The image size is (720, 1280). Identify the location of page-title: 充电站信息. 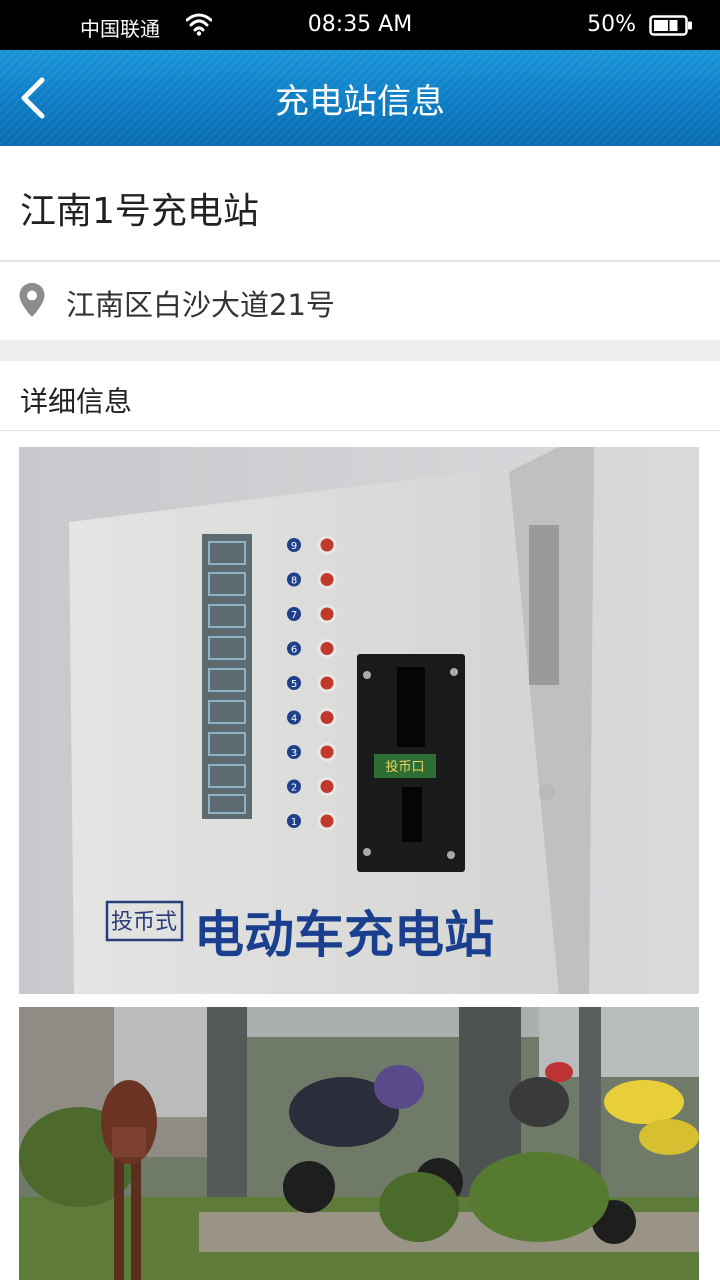
(360, 102).